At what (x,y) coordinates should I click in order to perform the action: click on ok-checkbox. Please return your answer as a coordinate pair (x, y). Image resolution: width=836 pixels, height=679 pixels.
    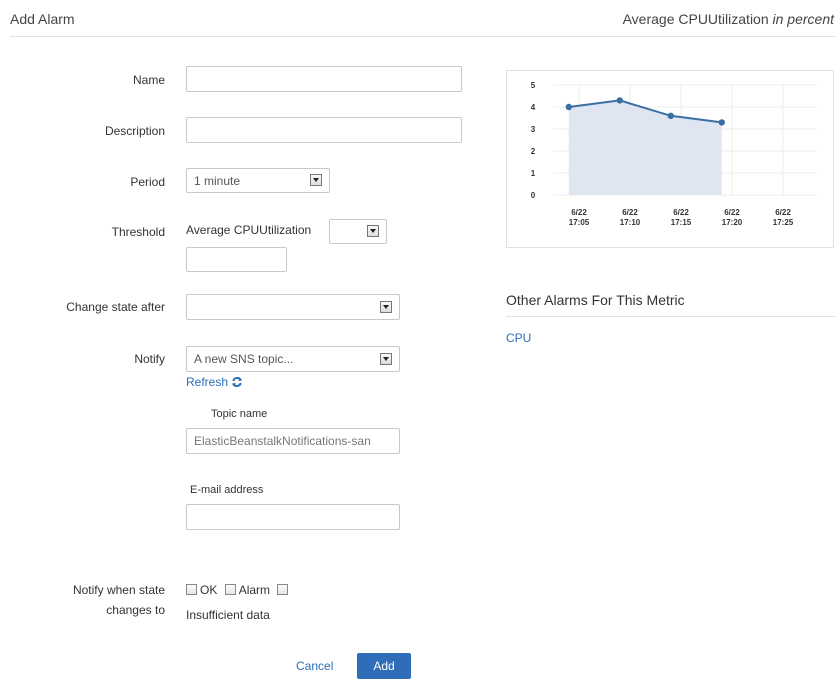
    Looking at the image, I should click on (191, 589).